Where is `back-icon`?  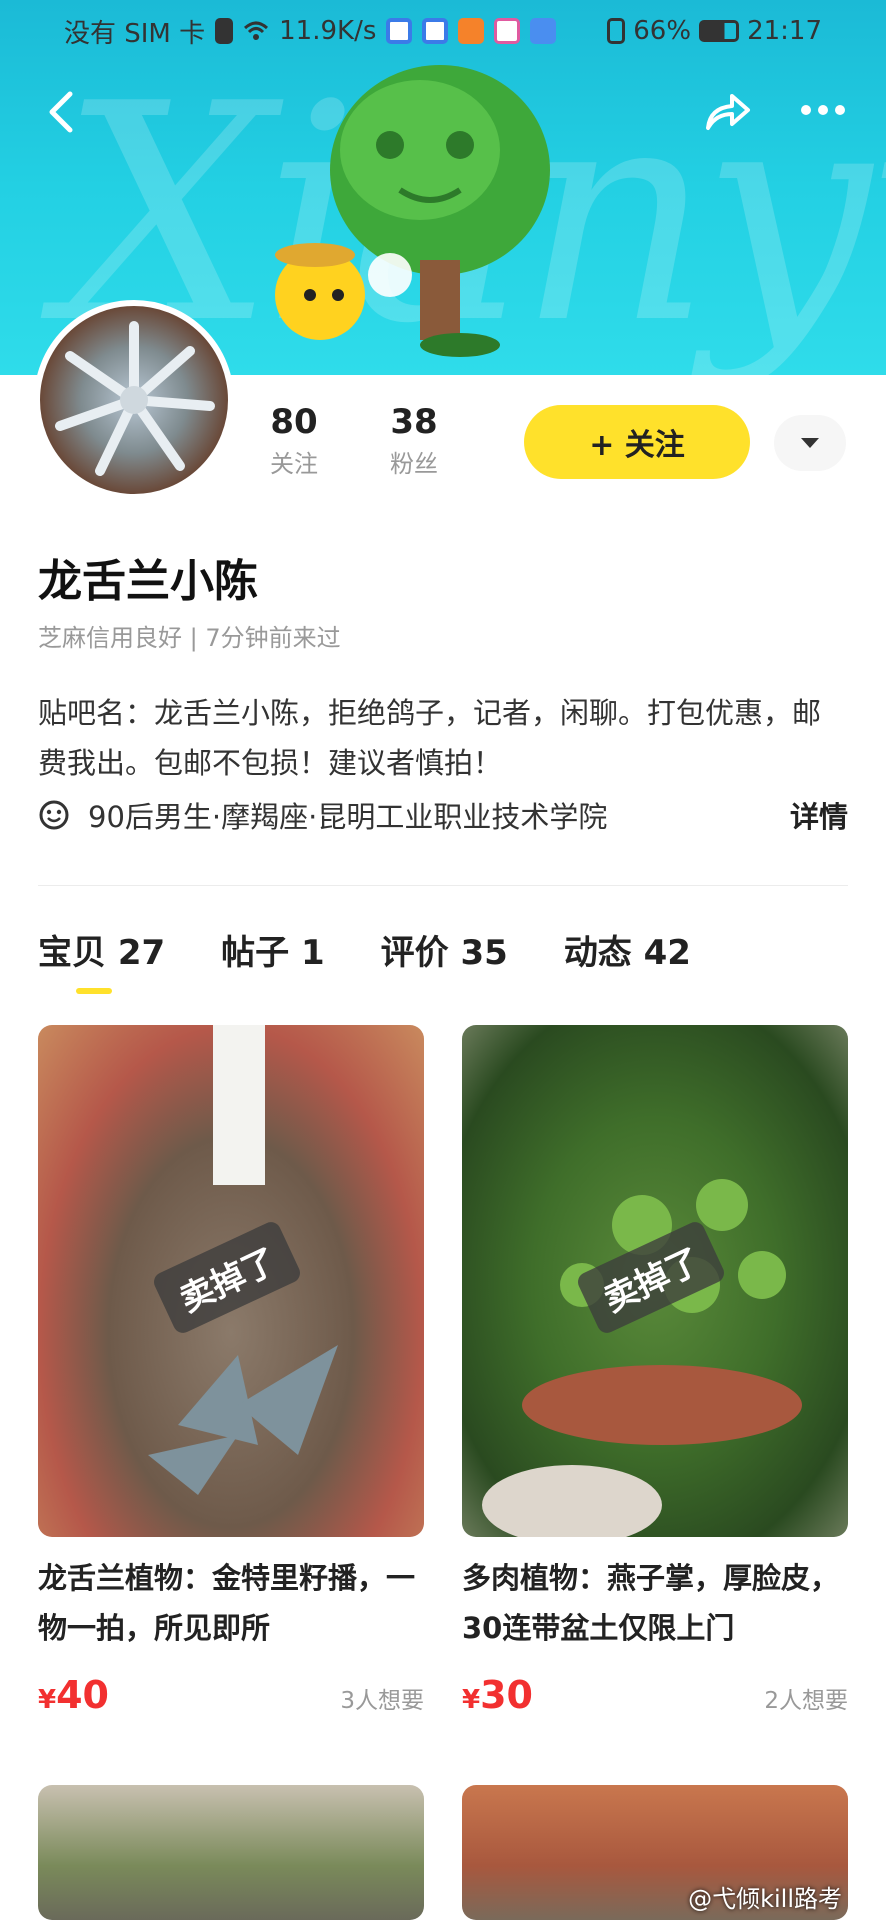 back-icon is located at coordinates (62, 112).